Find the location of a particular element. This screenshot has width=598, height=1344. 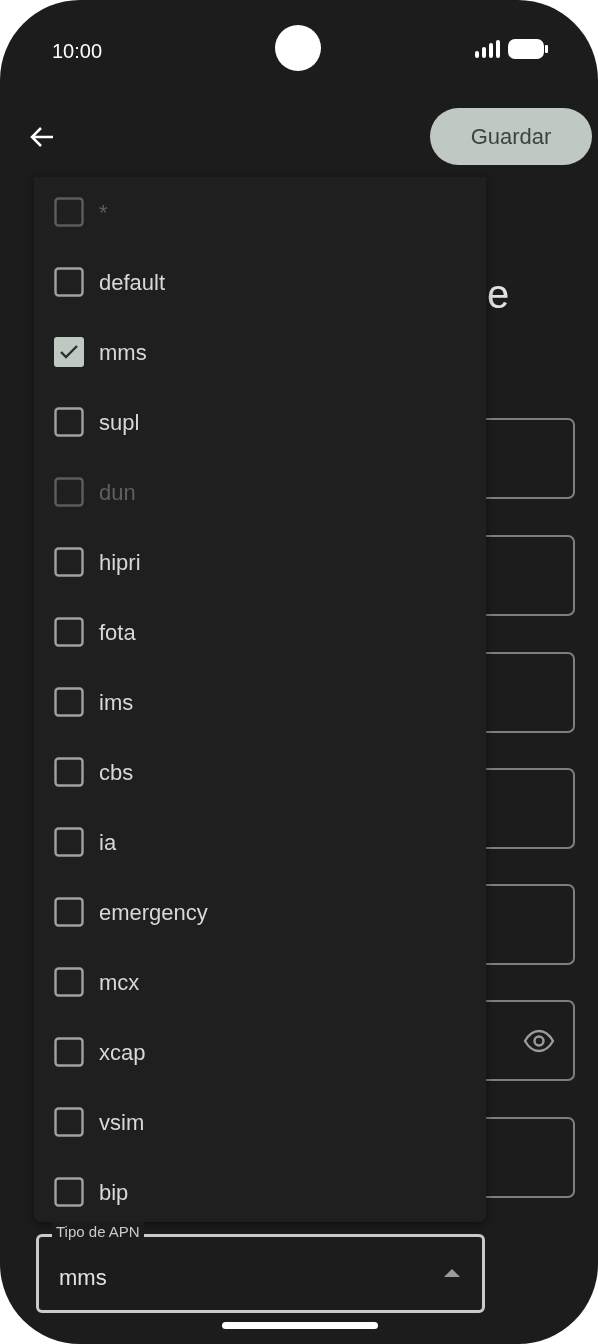

save-button: Guardar is located at coordinates (511, 136).